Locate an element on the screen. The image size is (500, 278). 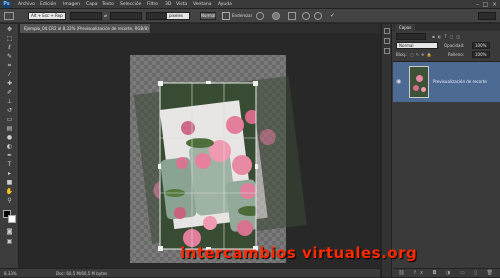
shape-tool-icon: ■ is located at coordinates (9, 183).